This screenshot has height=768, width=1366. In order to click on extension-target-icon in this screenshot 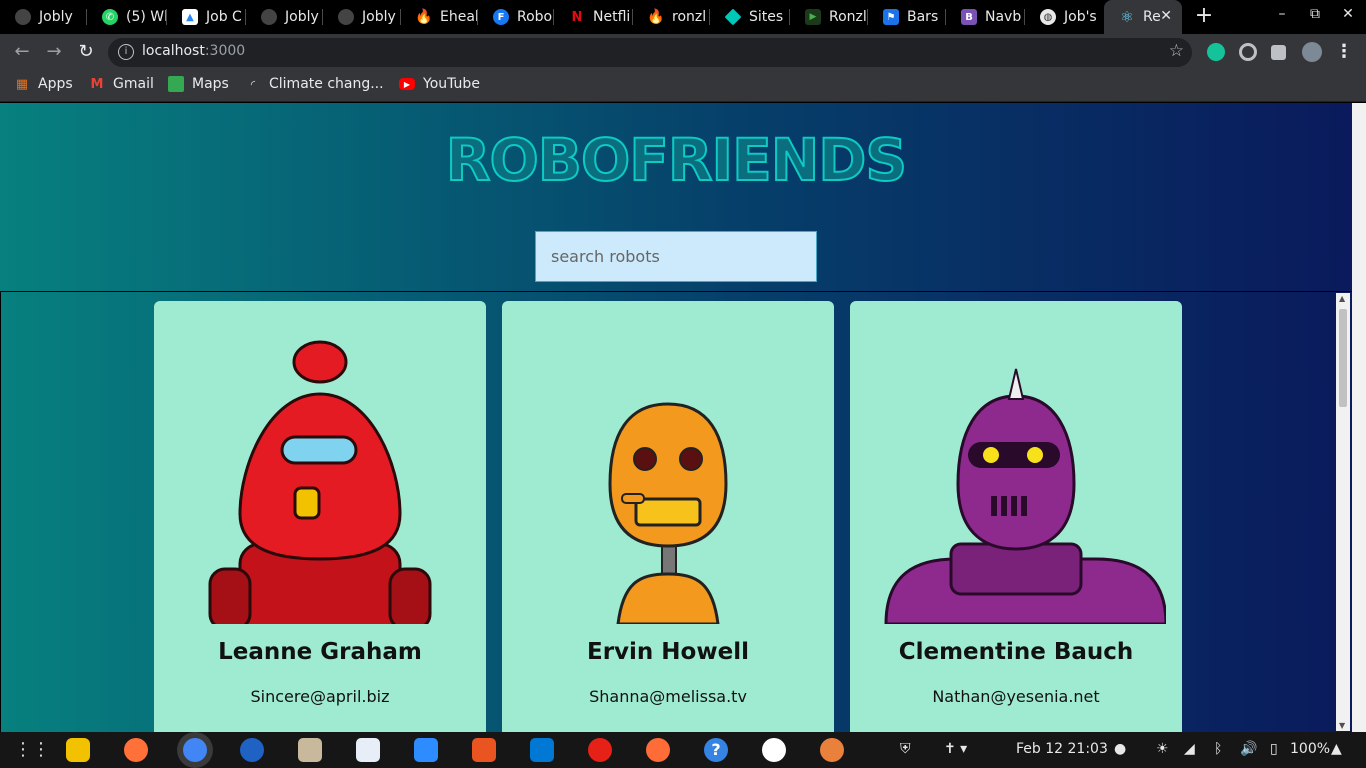, I will do `click(1248, 52)`.